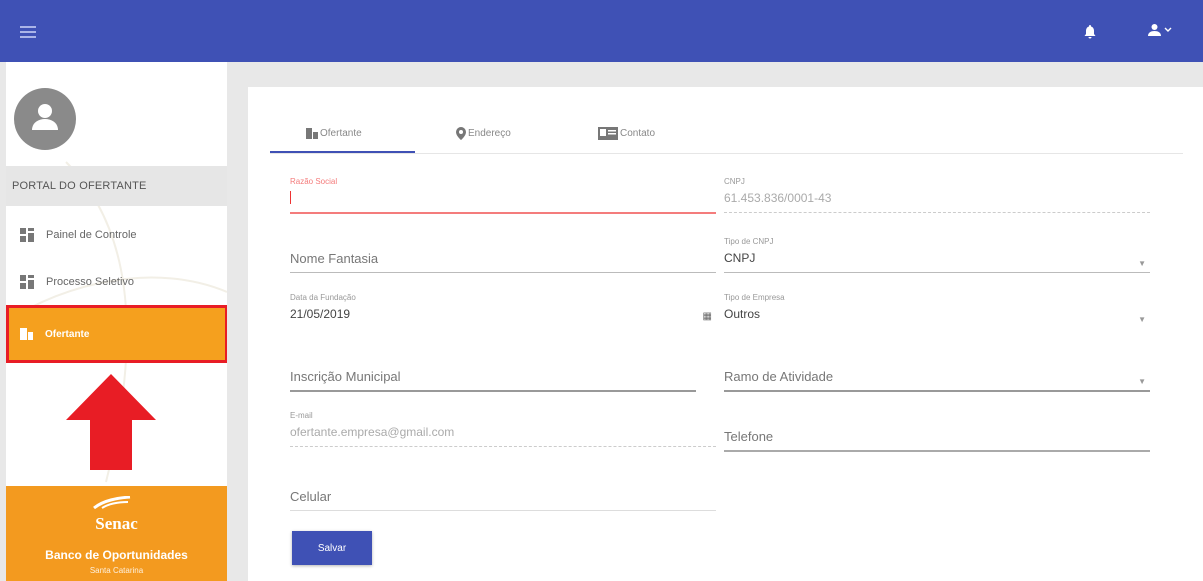  I want to click on ramo-atividade-value: Ramo de Atividade, so click(937, 377).